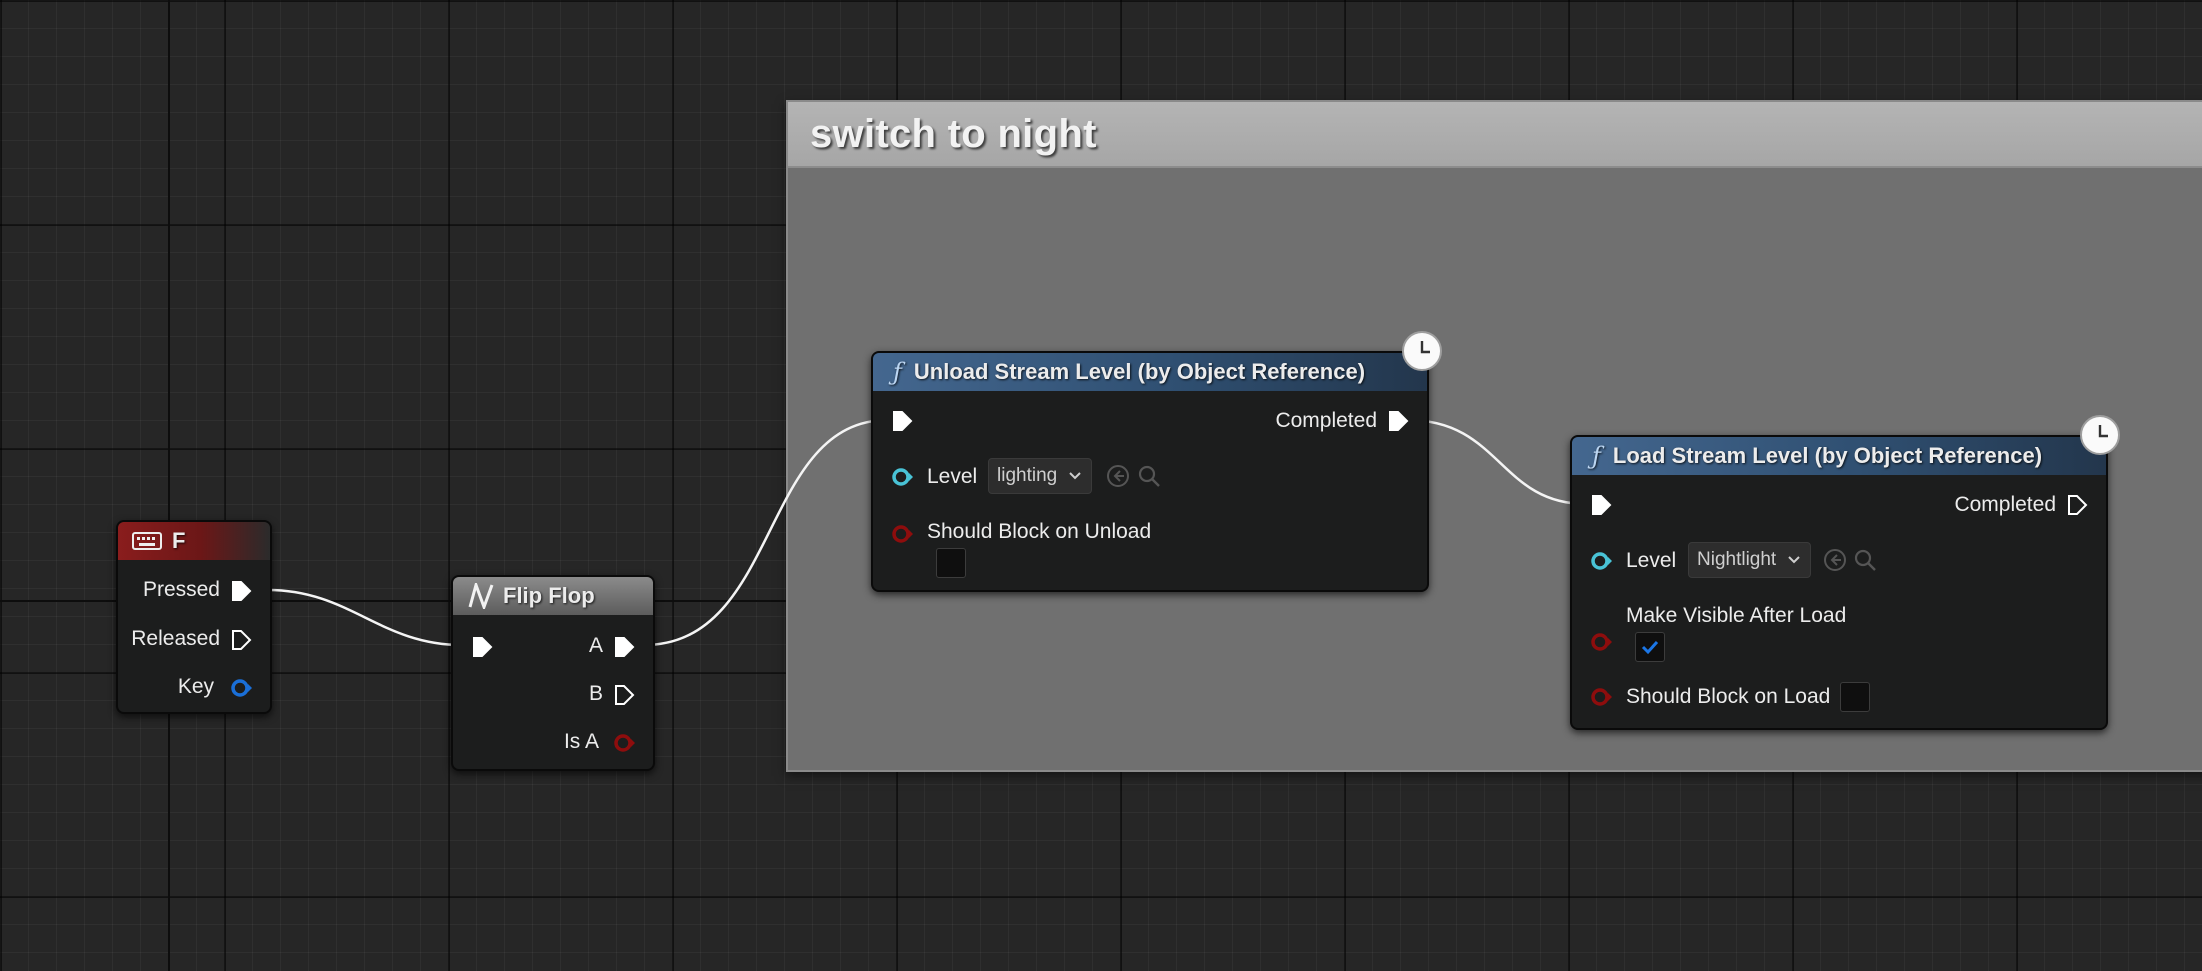  I want to click on comment-title: switch to night, so click(953, 134).